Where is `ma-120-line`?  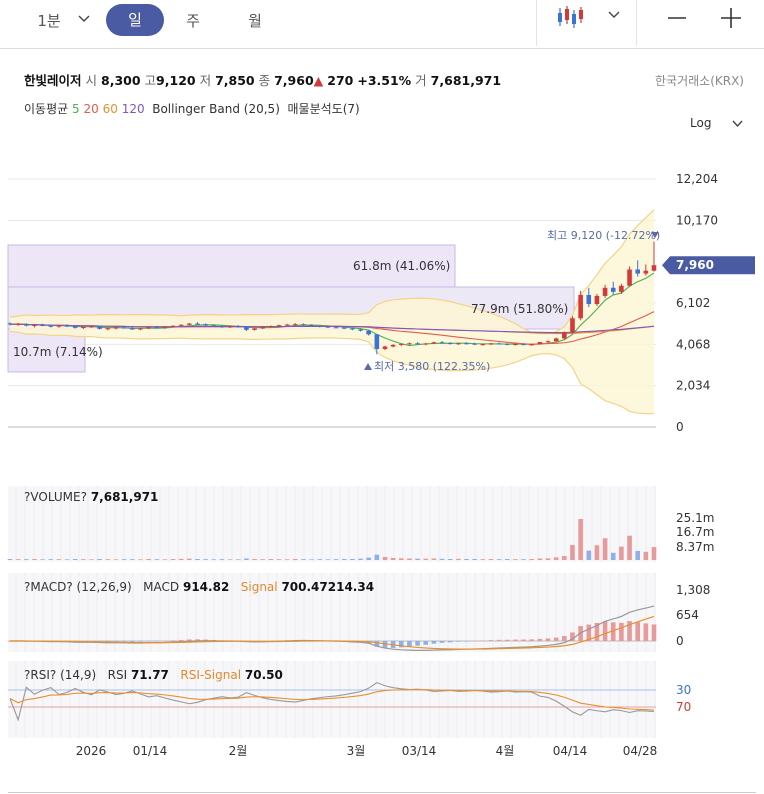 ma-120-line is located at coordinates (332, 328).